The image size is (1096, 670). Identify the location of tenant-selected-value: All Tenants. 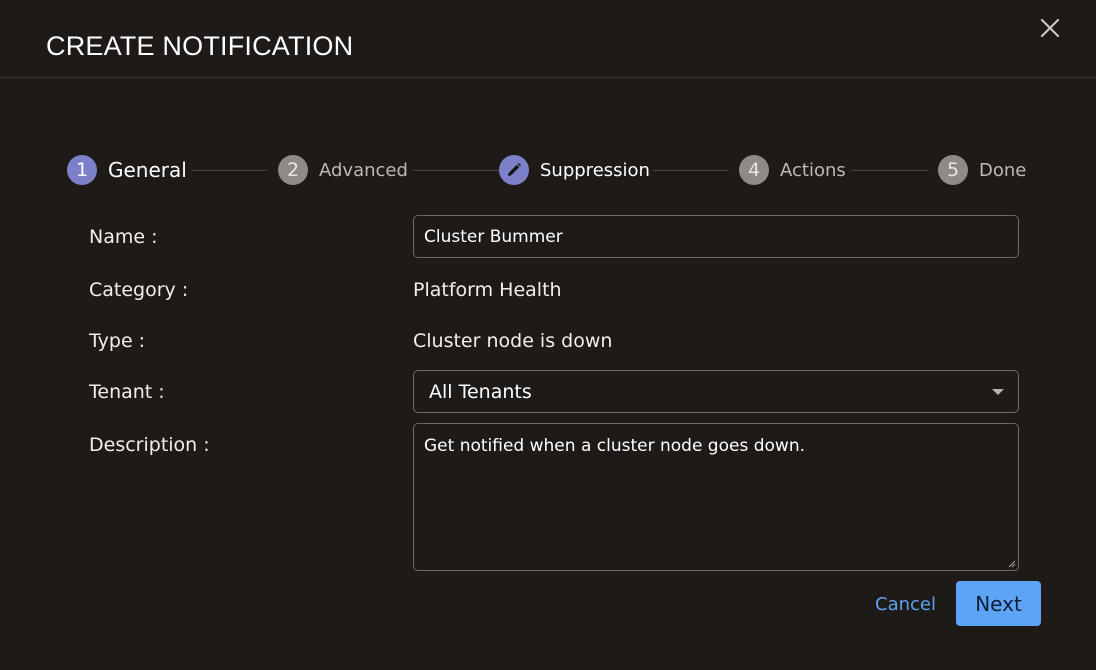
(480, 391).